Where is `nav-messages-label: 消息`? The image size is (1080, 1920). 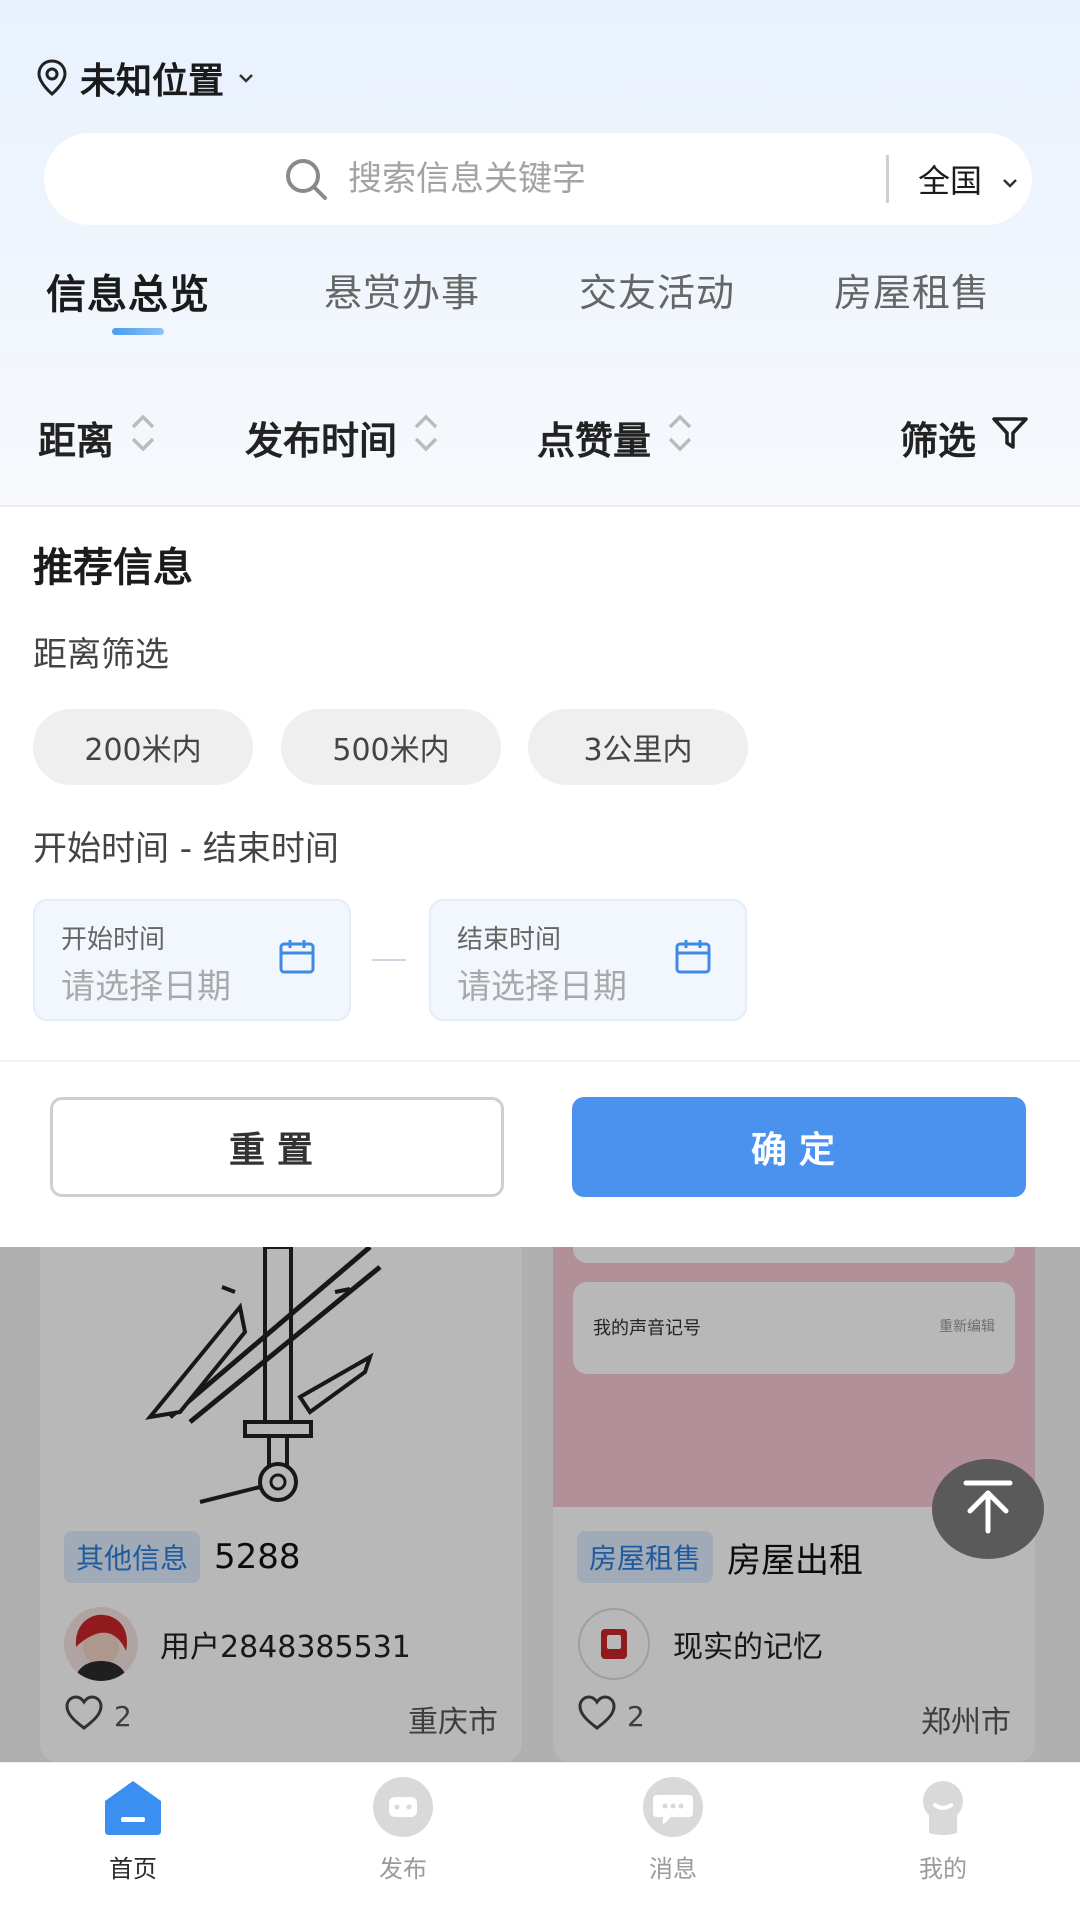 nav-messages-label: 消息 is located at coordinates (673, 1869).